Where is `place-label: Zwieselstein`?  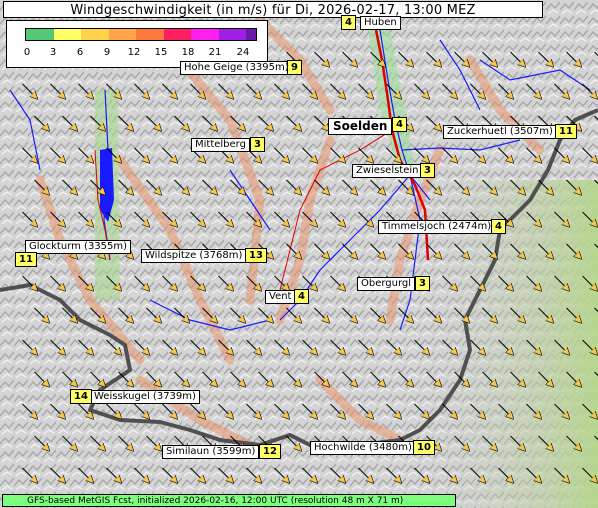
place-label: Zwieselstein is located at coordinates (387, 171).